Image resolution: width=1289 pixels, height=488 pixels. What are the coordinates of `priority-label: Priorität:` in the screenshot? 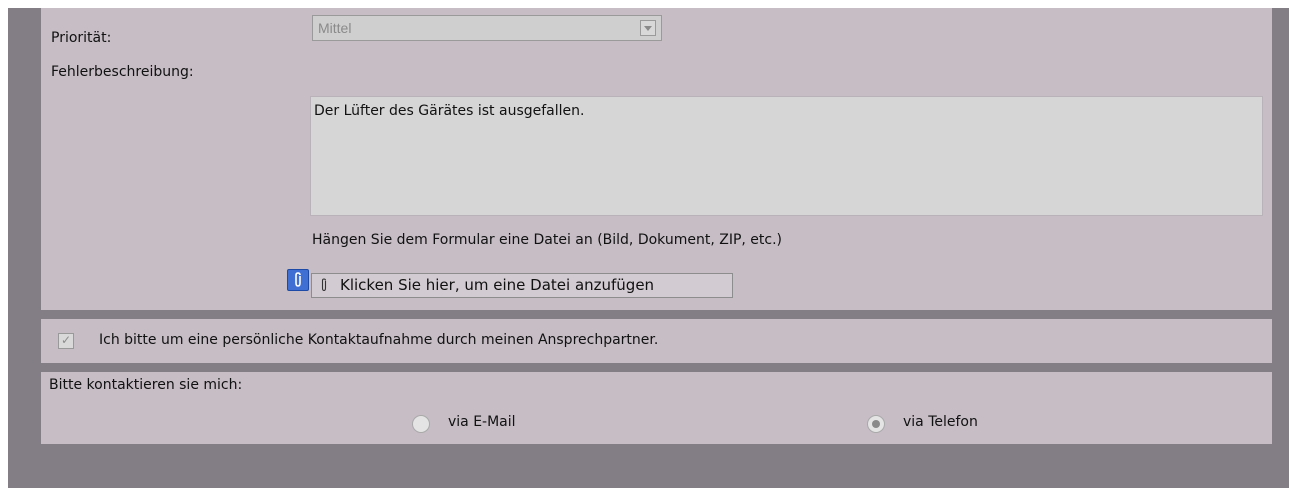 It's located at (81, 38).